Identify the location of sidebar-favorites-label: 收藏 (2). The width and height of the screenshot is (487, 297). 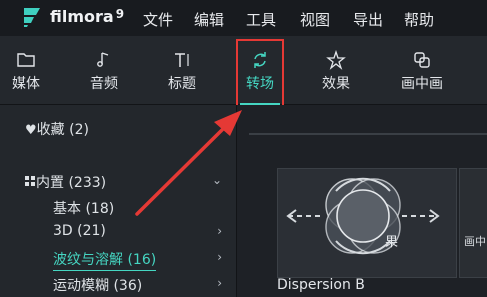
(62, 130).